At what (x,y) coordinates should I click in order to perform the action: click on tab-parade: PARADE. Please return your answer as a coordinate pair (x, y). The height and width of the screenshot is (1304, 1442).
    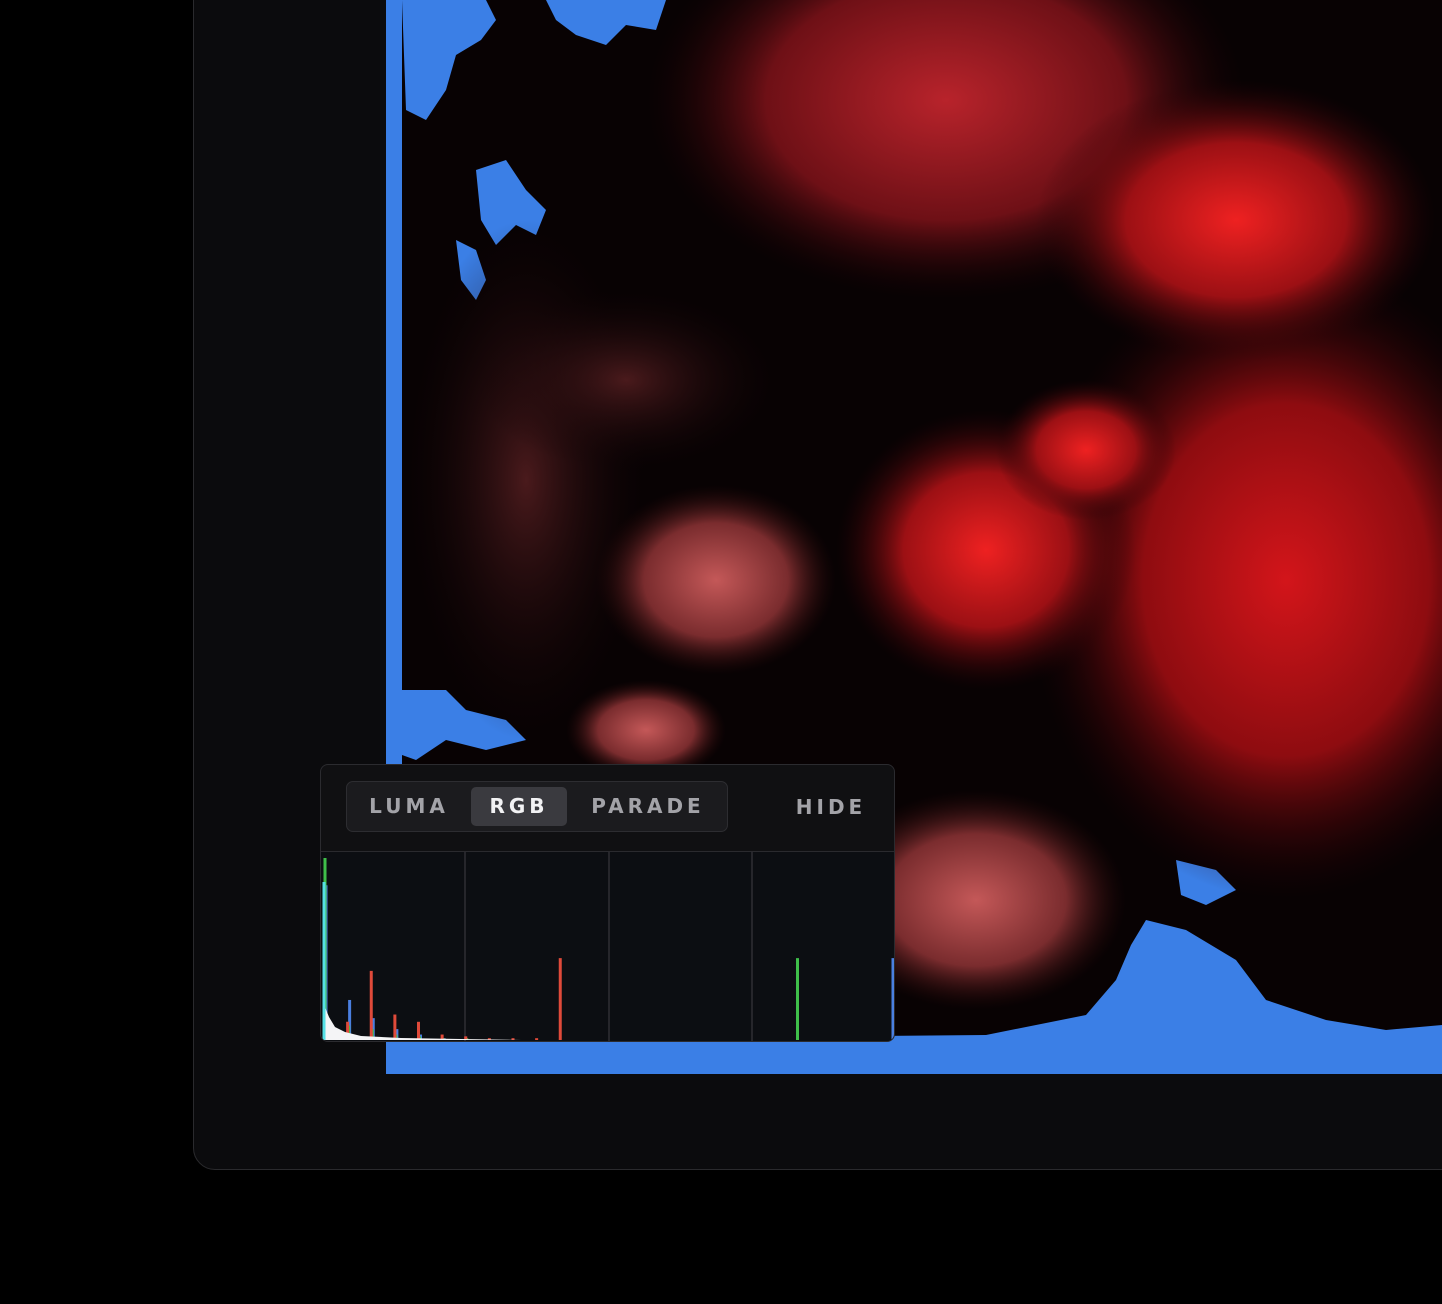
    Looking at the image, I should click on (648, 806).